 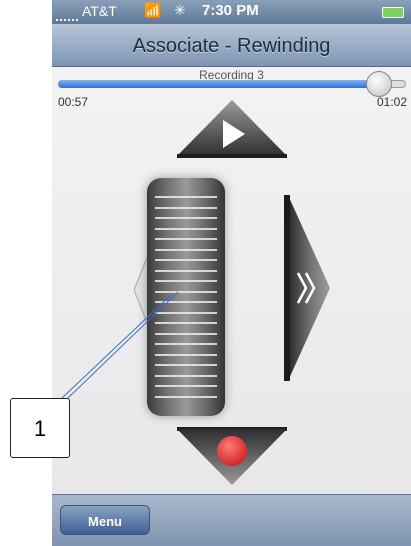 I want to click on progress-thumb, so click(x=379, y=84).